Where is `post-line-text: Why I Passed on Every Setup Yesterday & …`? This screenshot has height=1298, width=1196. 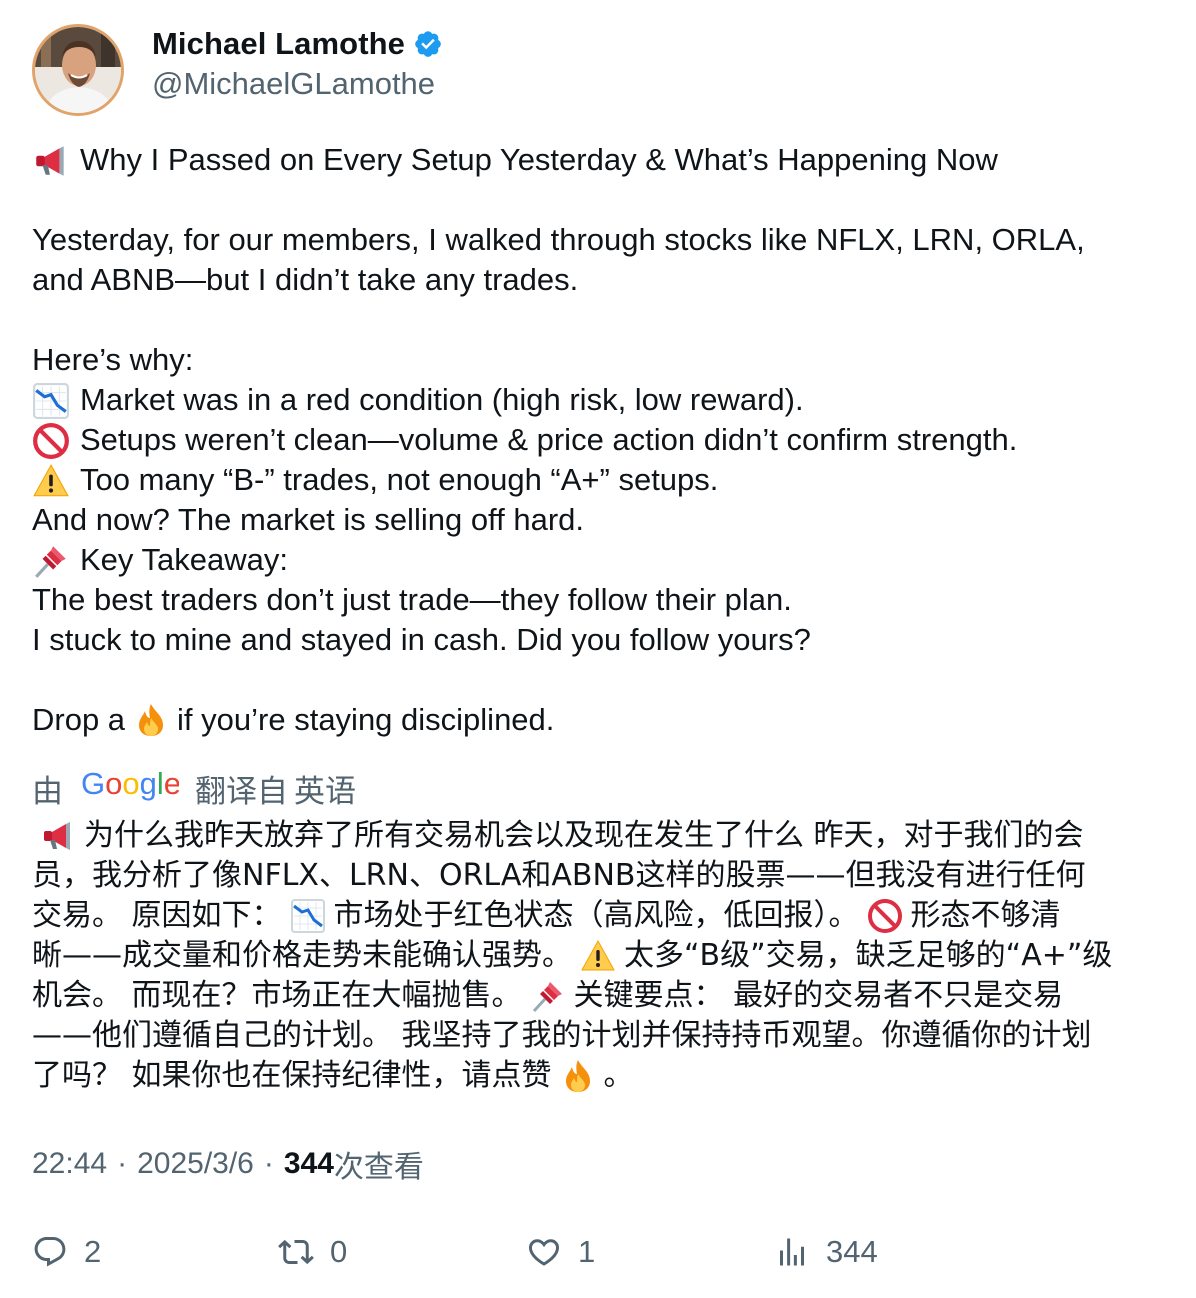 post-line-text: Why I Passed on Every Setup Yesterday & … is located at coordinates (539, 159).